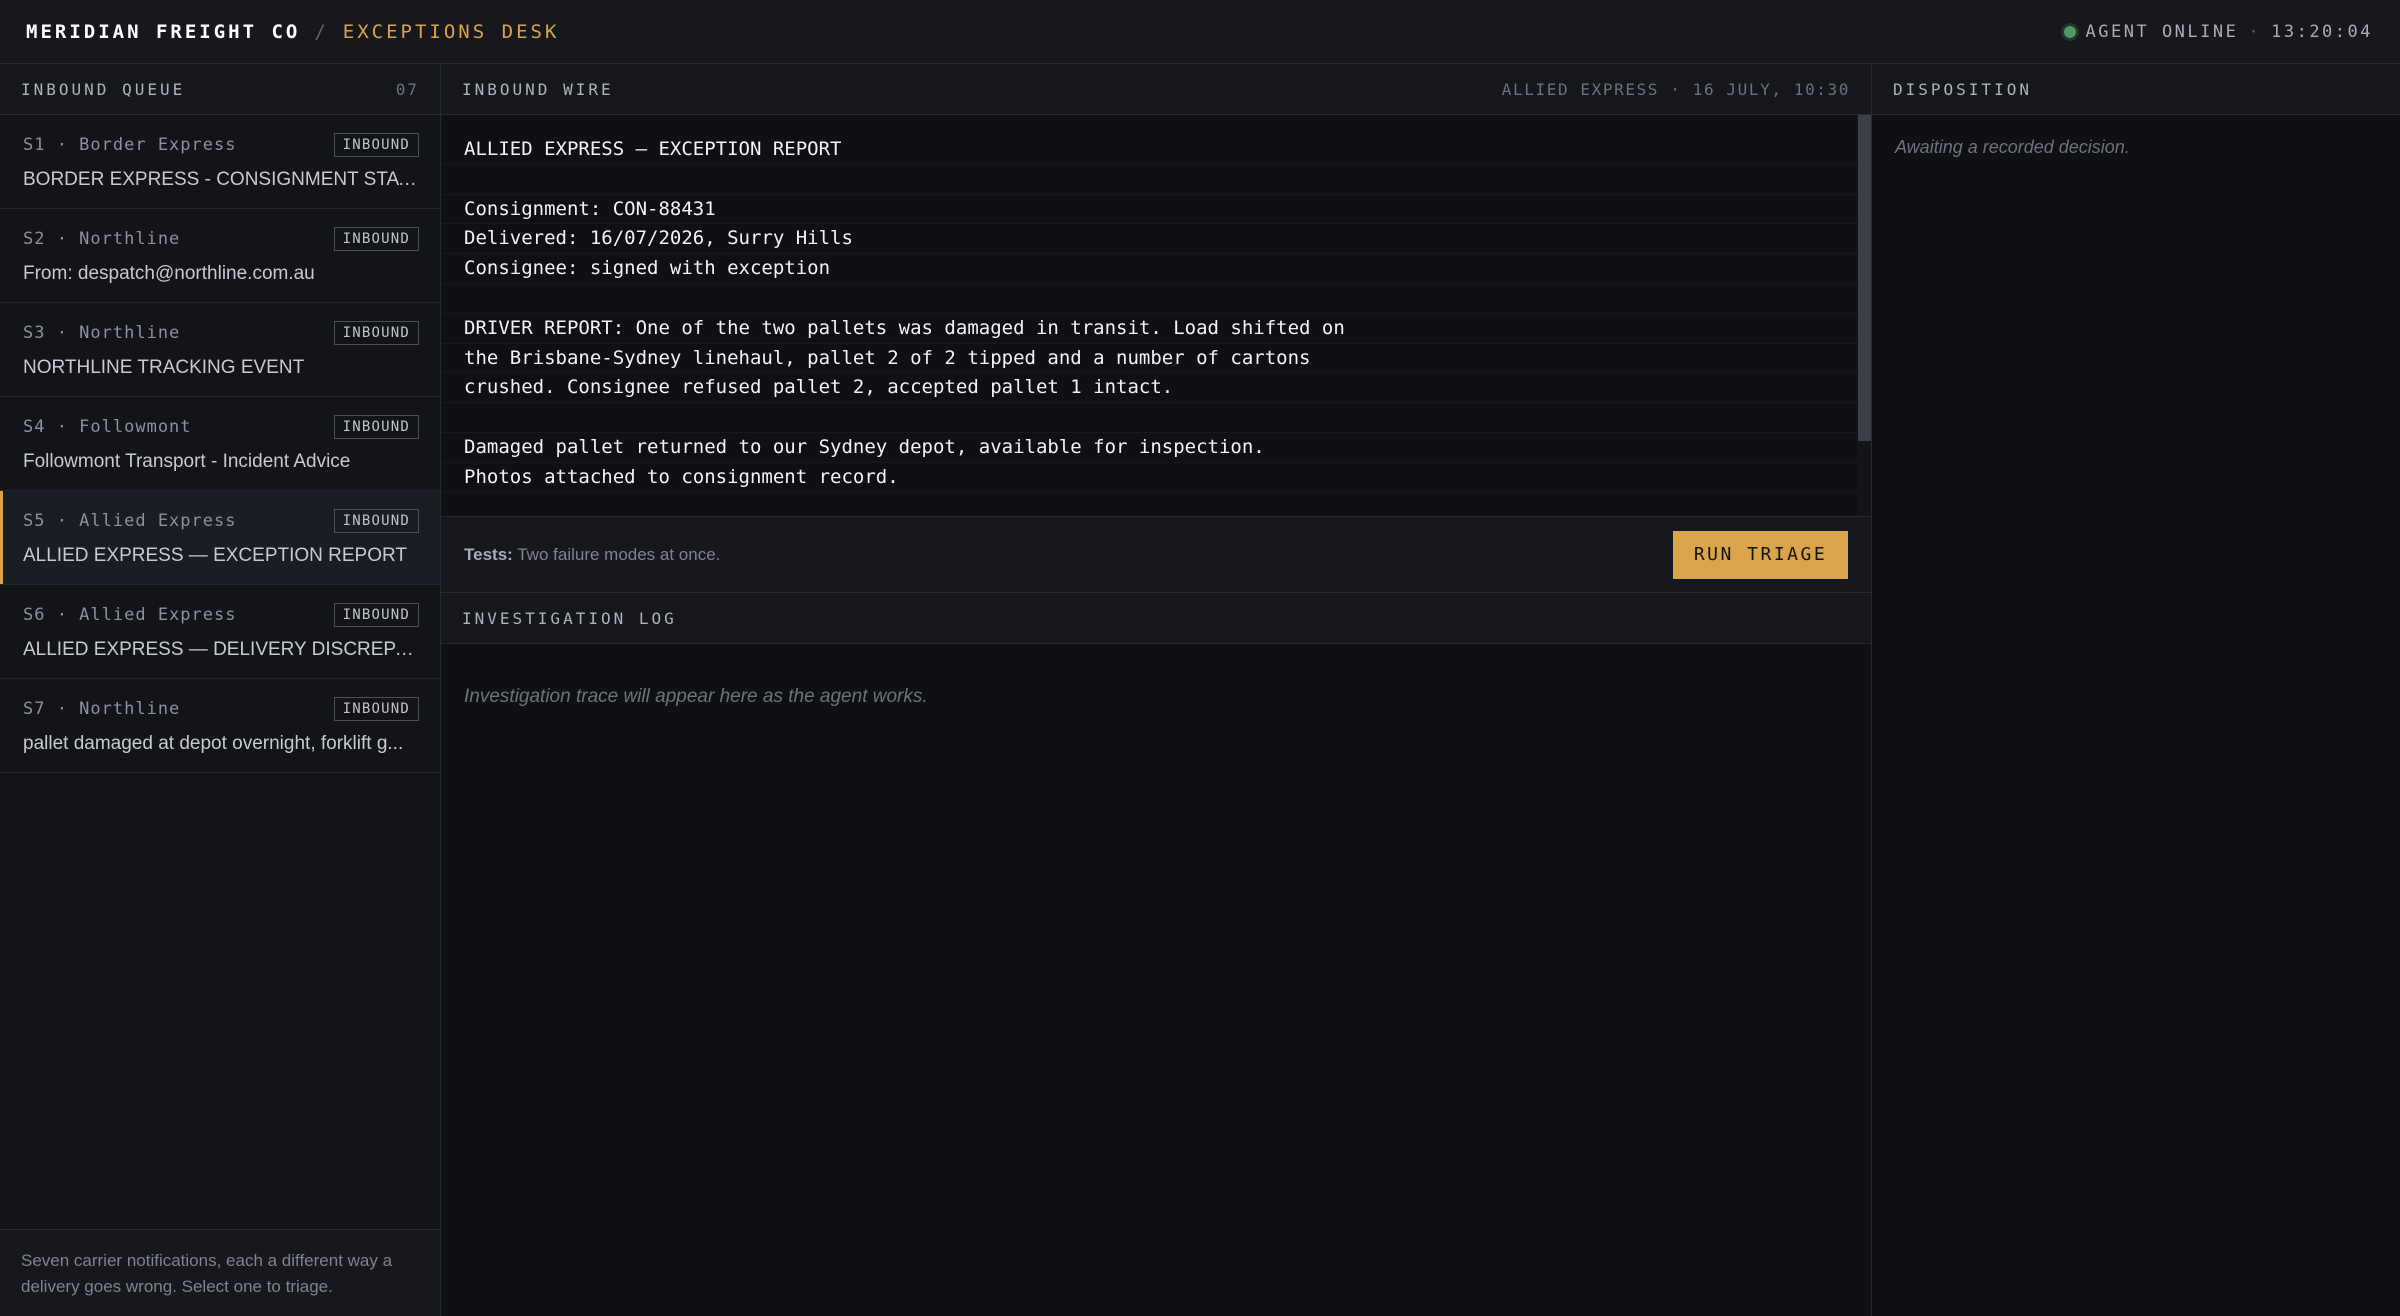 The height and width of the screenshot is (1316, 2400). What do you see at coordinates (1156, 478) in the screenshot?
I see `wire-line: Photos attached to consignment record.` at bounding box center [1156, 478].